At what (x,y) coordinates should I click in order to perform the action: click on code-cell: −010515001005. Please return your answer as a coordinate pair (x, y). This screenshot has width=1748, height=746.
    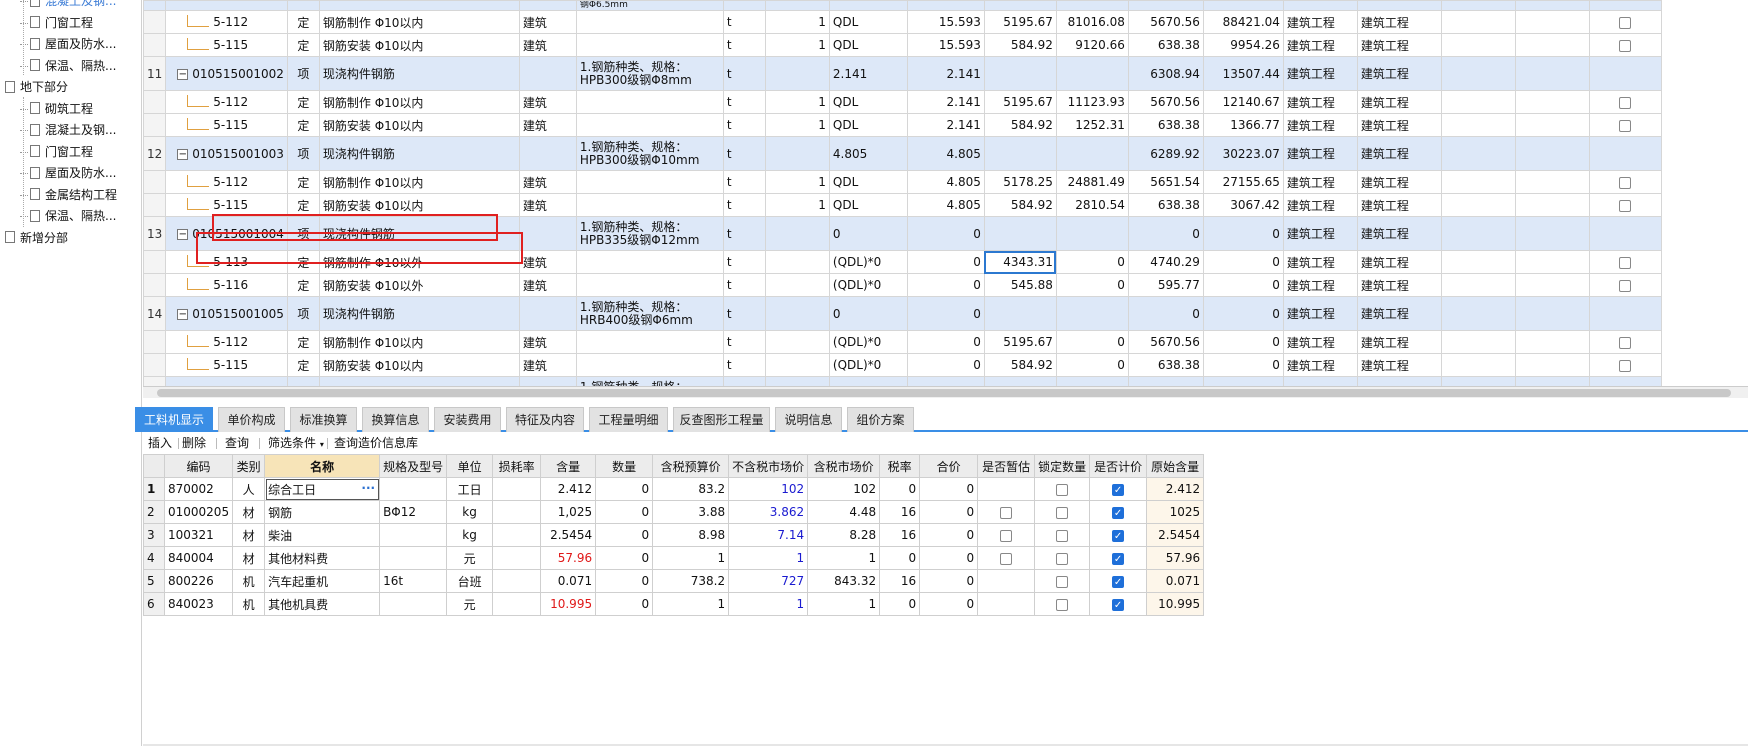
    Looking at the image, I should click on (226, 313).